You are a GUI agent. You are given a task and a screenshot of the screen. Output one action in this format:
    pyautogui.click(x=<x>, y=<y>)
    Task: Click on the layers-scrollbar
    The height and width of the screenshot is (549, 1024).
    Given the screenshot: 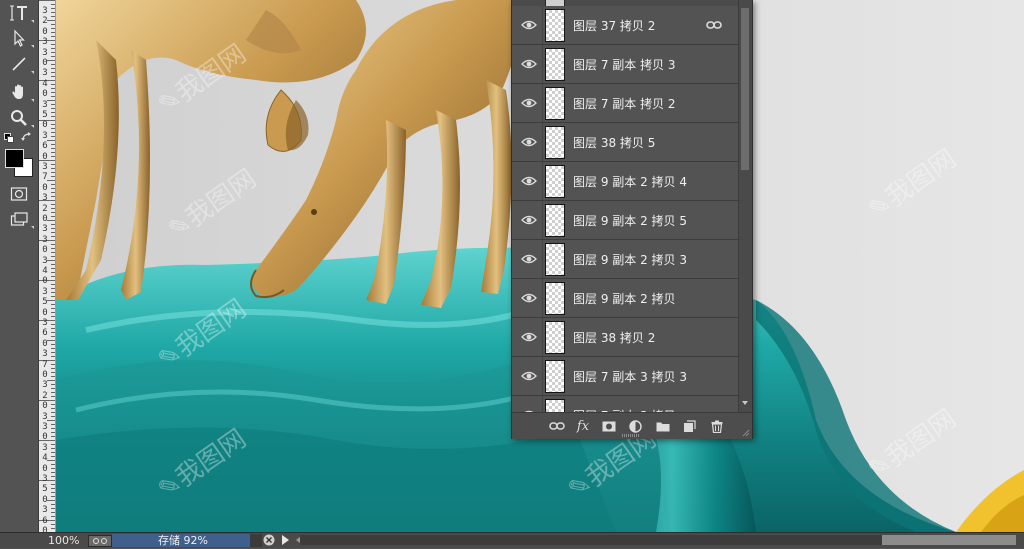 What is the action you would take?
    pyautogui.click(x=745, y=206)
    